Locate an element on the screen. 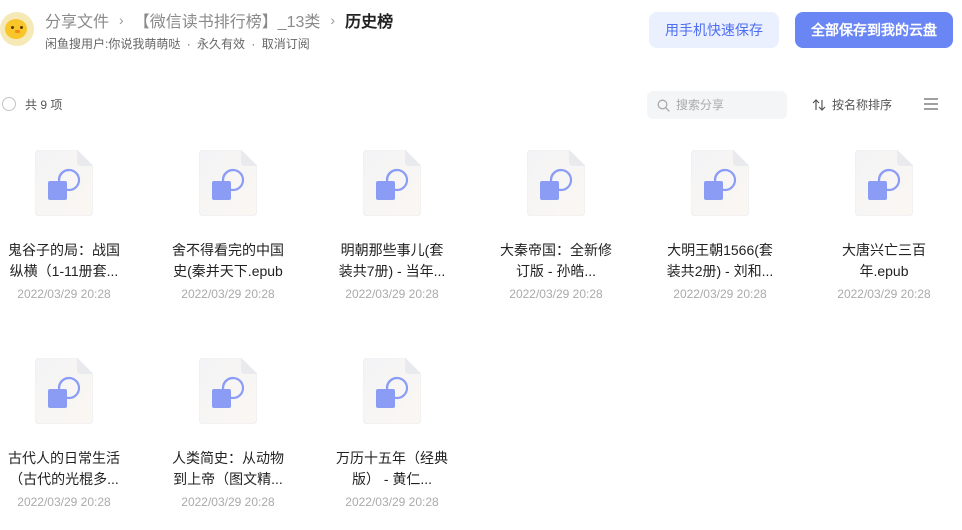  file-item: 舍不得看完的中国史(秦并天下.epub 2022/03/29 20:28 is located at coordinates (228, 230).